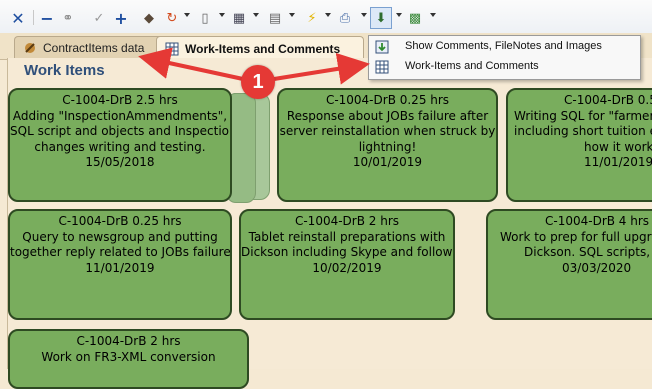 The image size is (652, 389). Describe the element at coordinates (364, 15) in the screenshot. I see `print-dropdown-caret` at that location.